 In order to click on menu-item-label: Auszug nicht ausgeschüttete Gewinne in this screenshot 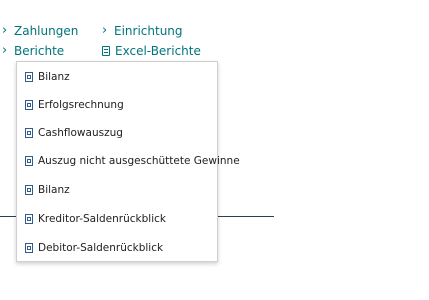, I will do `click(139, 161)`.